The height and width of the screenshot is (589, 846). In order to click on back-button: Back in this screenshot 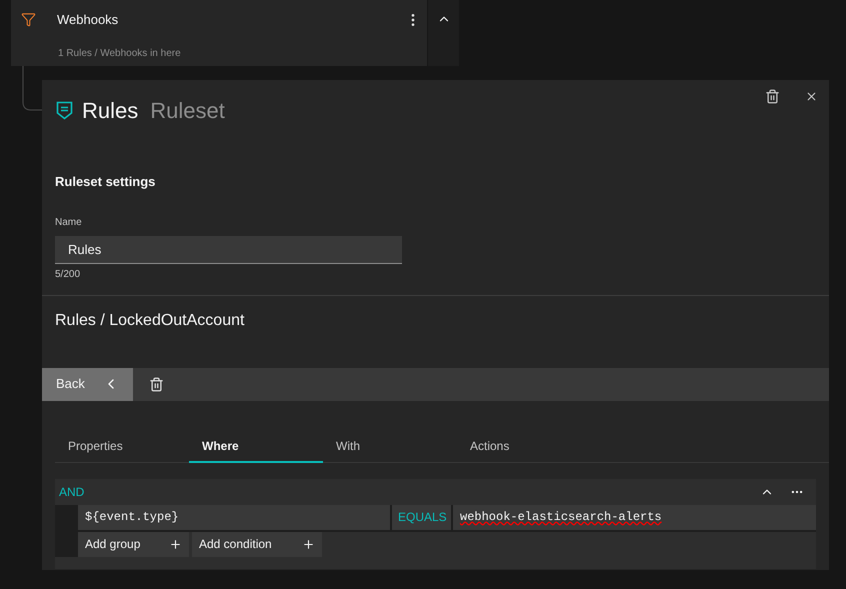, I will do `click(87, 384)`.